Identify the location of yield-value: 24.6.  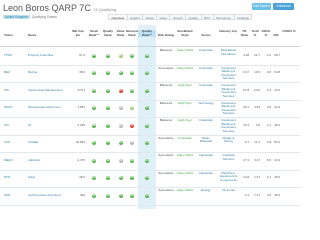
(257, 89).